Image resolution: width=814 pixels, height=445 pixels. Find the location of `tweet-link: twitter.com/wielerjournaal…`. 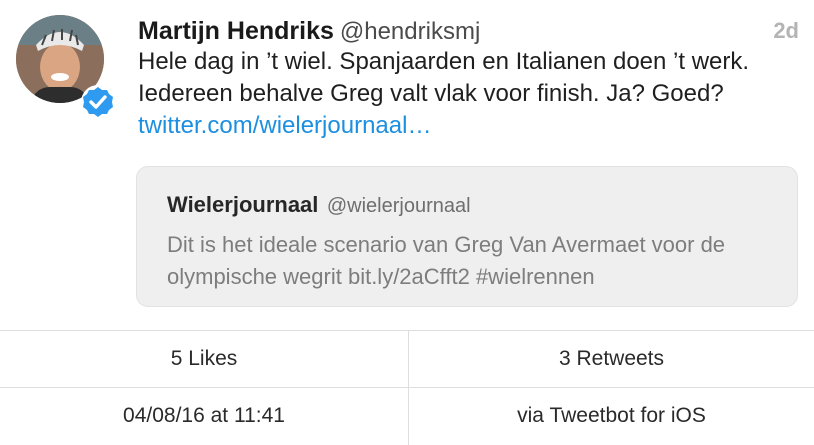

tweet-link: twitter.com/wielerjournaal… is located at coordinates (284, 125).